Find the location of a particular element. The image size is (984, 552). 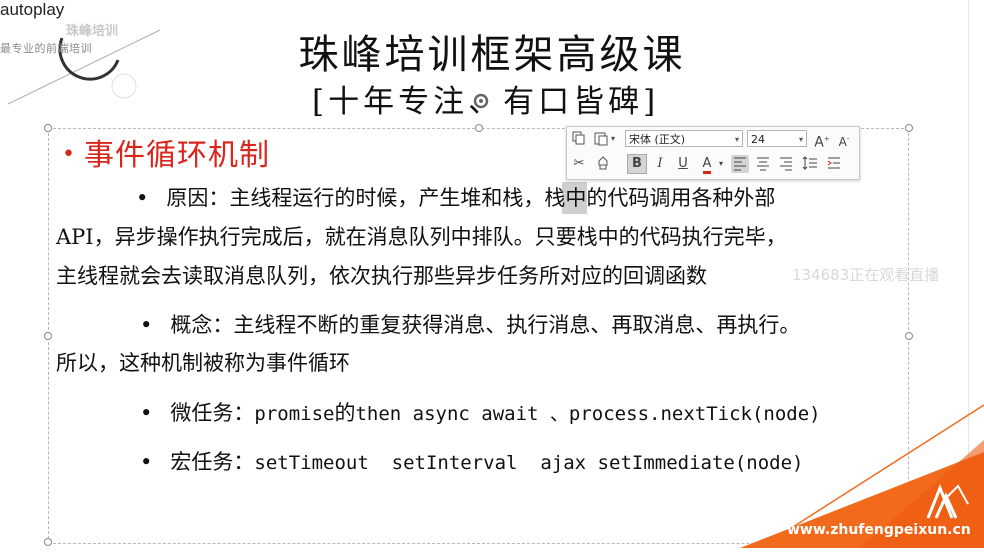

reason-line-1: • 原因：主线程运行的时候，产生堆和栈，栈中的代码调用各种外部 is located at coordinates (455, 198).